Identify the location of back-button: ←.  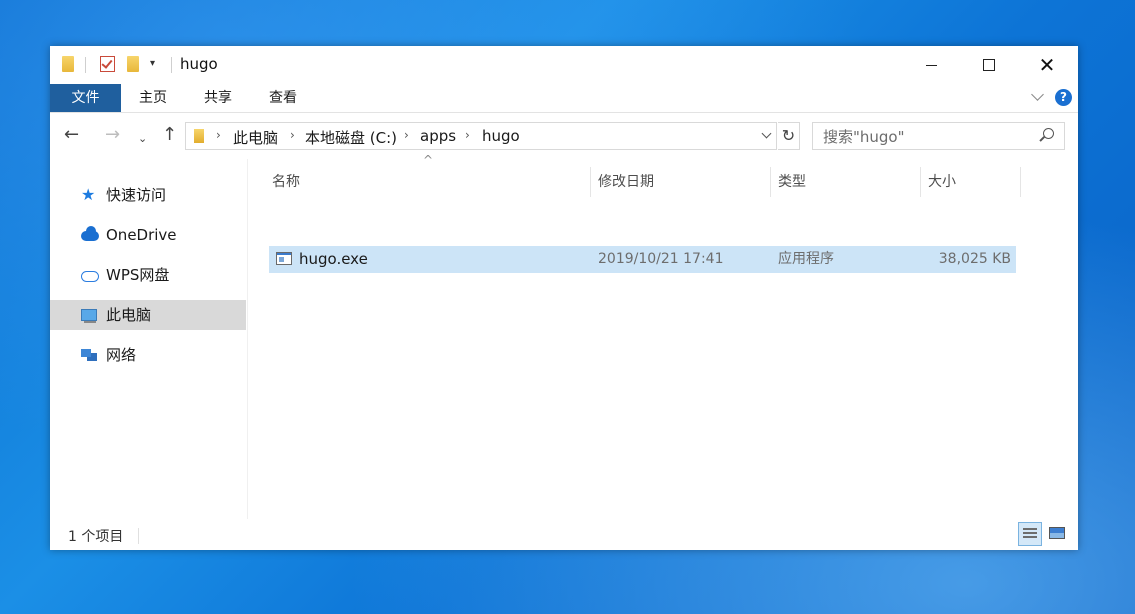
(71, 135).